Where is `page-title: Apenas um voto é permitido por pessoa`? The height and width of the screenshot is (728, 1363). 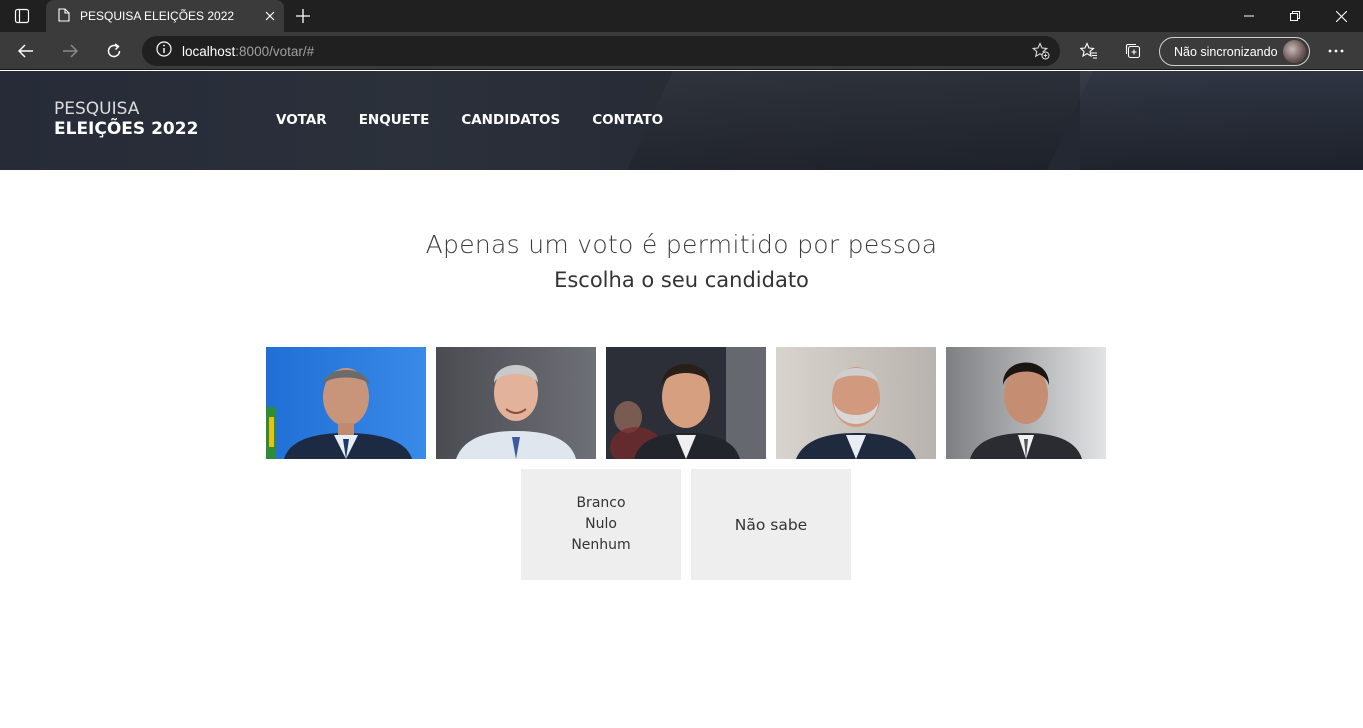
page-title: Apenas um voto é permitido por pessoa is located at coordinates (681, 244).